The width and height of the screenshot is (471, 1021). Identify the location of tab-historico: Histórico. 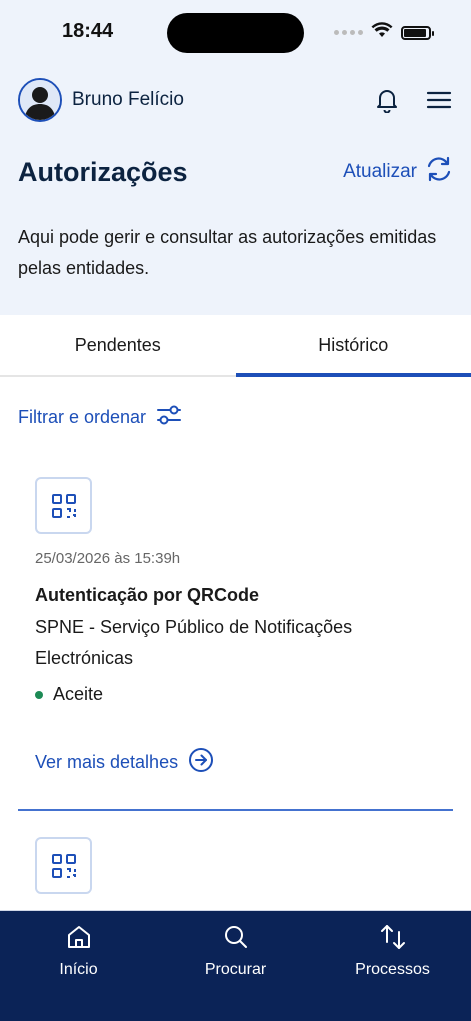
(353, 346).